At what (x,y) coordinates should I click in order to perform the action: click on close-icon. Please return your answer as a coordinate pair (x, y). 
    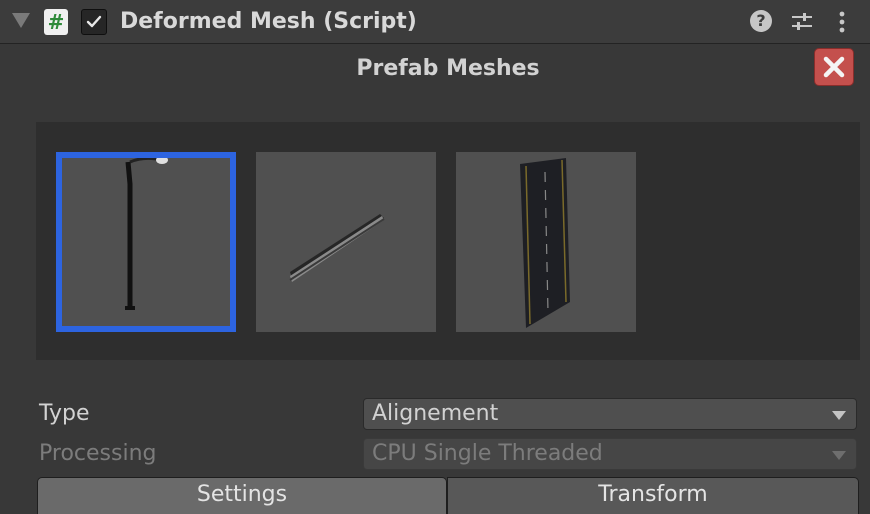
    Looking at the image, I should click on (834, 67).